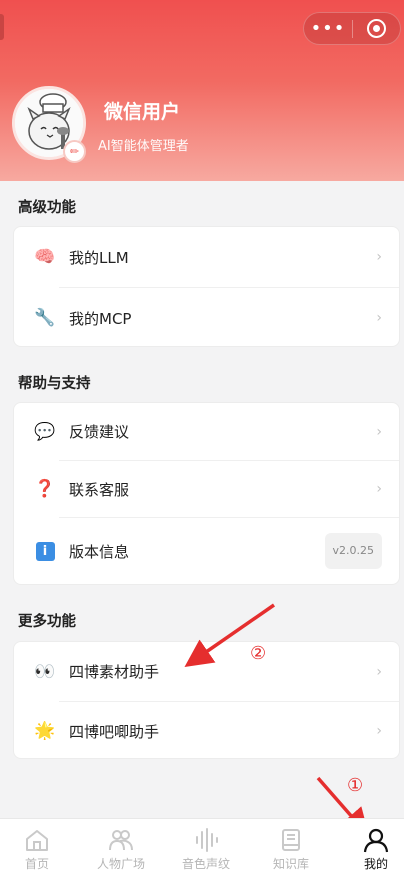 The image size is (404, 880). Describe the element at coordinates (45, 318) in the screenshot. I see `wrench-icon: 🔧` at that location.